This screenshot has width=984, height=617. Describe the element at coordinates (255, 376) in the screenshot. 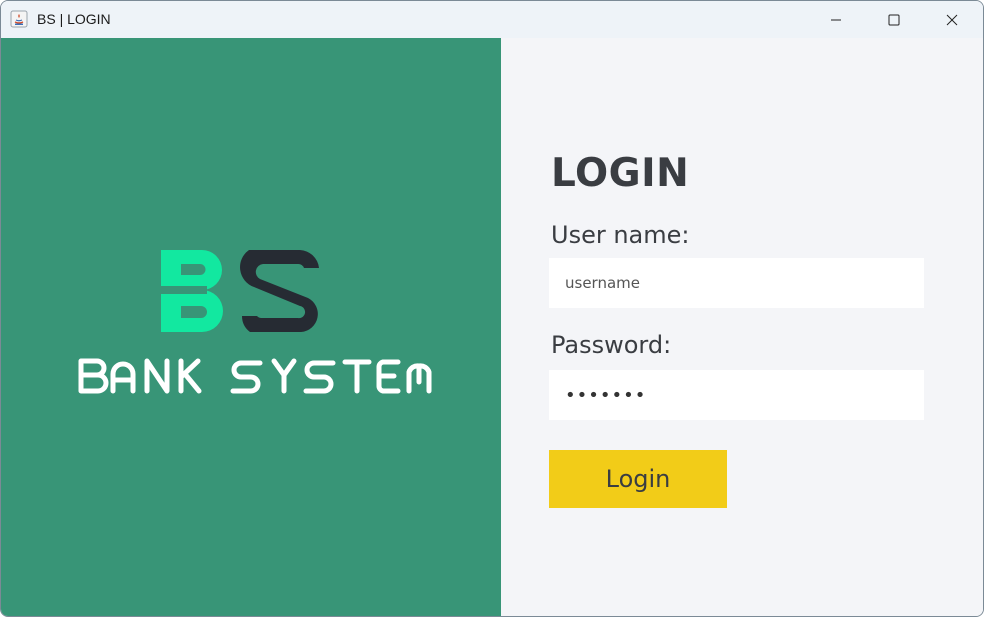

I see `bank-system-wordmark` at that location.